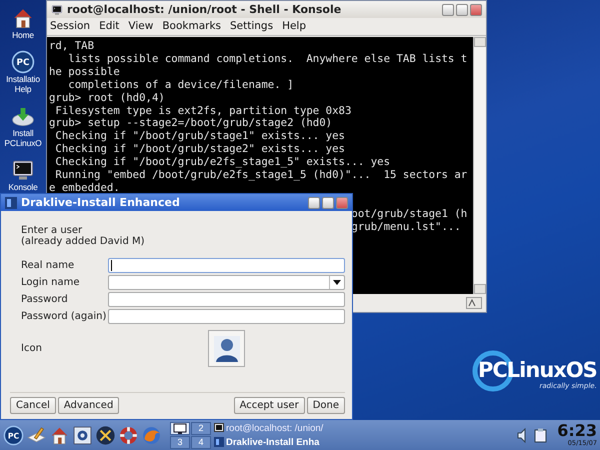 The height and width of the screenshot is (450, 600). What do you see at coordinates (23, 187) in the screenshot?
I see `icon-label: Konsole` at bounding box center [23, 187].